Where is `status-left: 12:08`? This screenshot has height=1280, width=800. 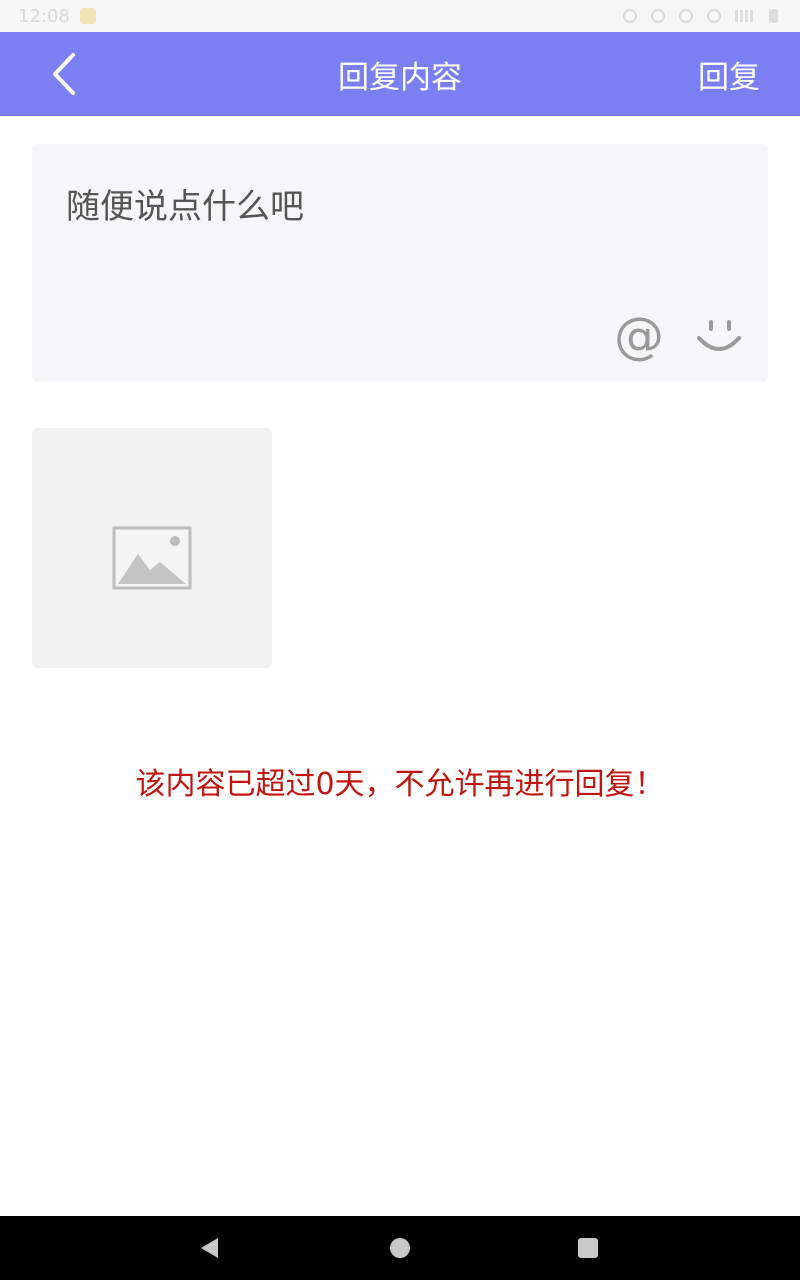 status-left: 12:08 is located at coordinates (57, 16).